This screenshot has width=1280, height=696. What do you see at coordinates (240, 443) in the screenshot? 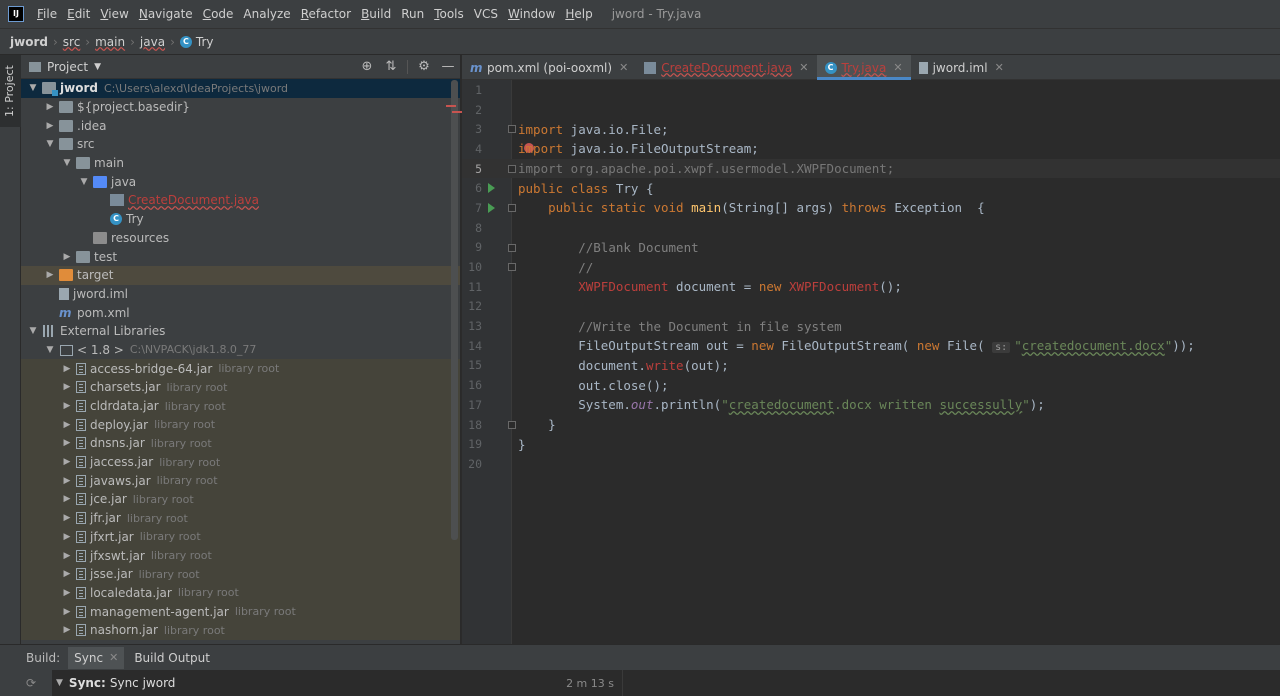
I see `tree-item: ▶ dnsns.jar library root` at bounding box center [240, 443].